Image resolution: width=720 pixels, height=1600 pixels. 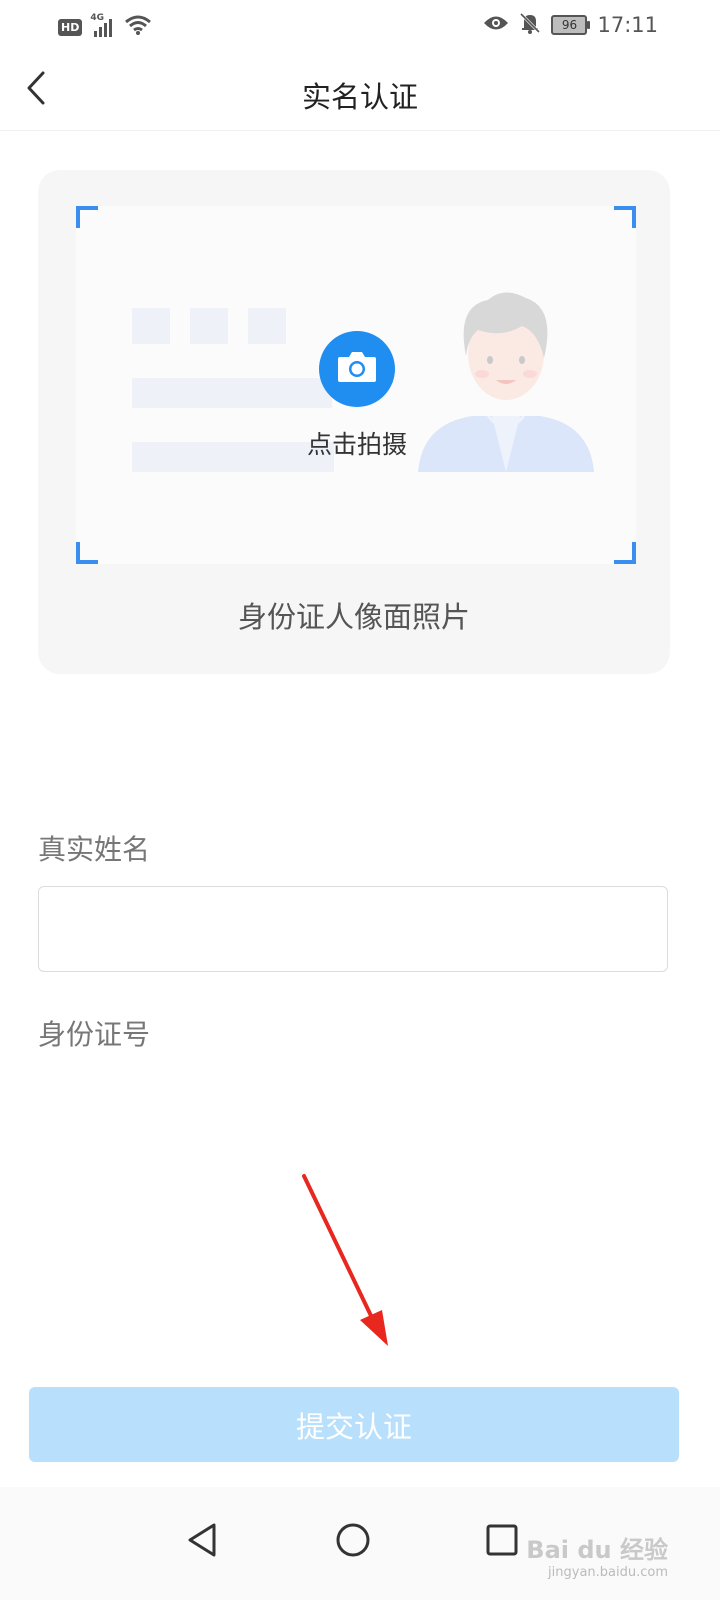 What do you see at coordinates (353, 617) in the screenshot?
I see `id-card-caption: 身份证人像面照片` at bounding box center [353, 617].